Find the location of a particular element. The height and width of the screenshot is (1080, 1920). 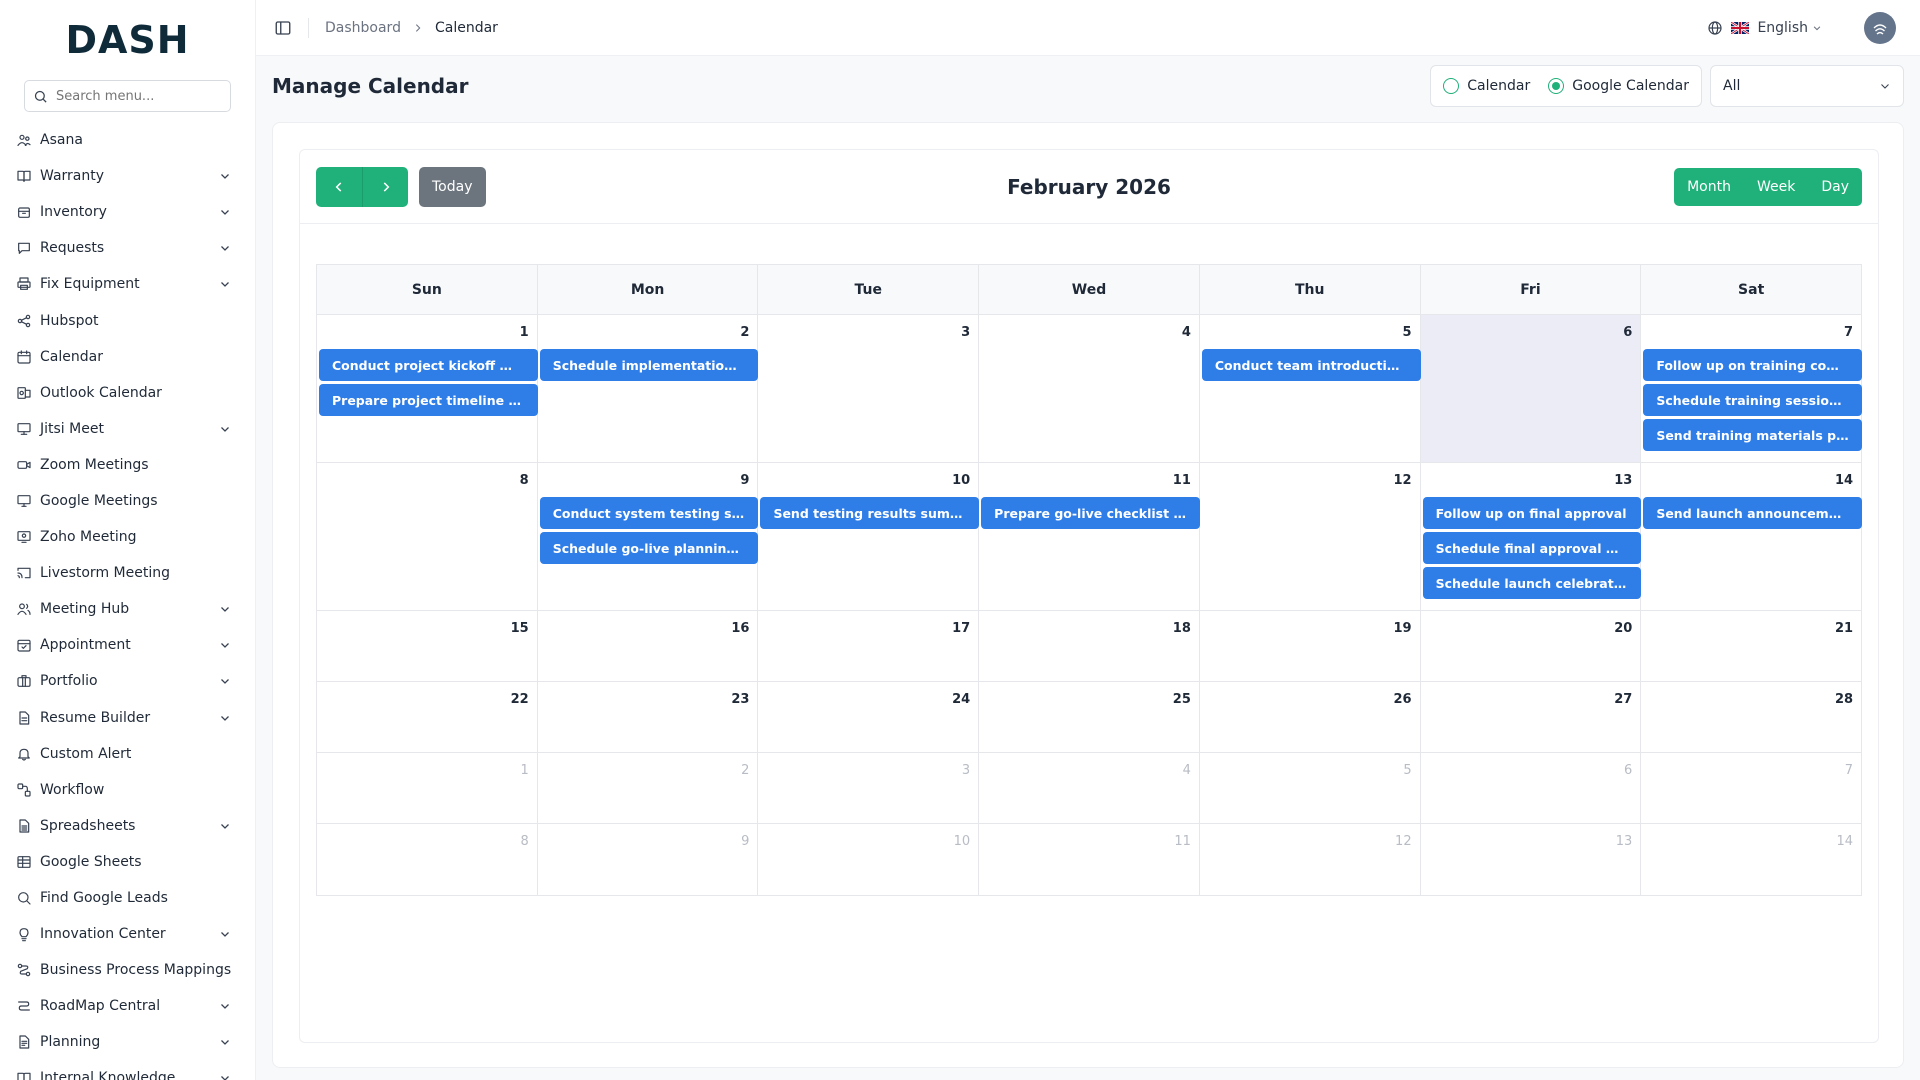

sidebar-item-zoom-meetings: Zoom Meetings is located at coordinates (127, 465).